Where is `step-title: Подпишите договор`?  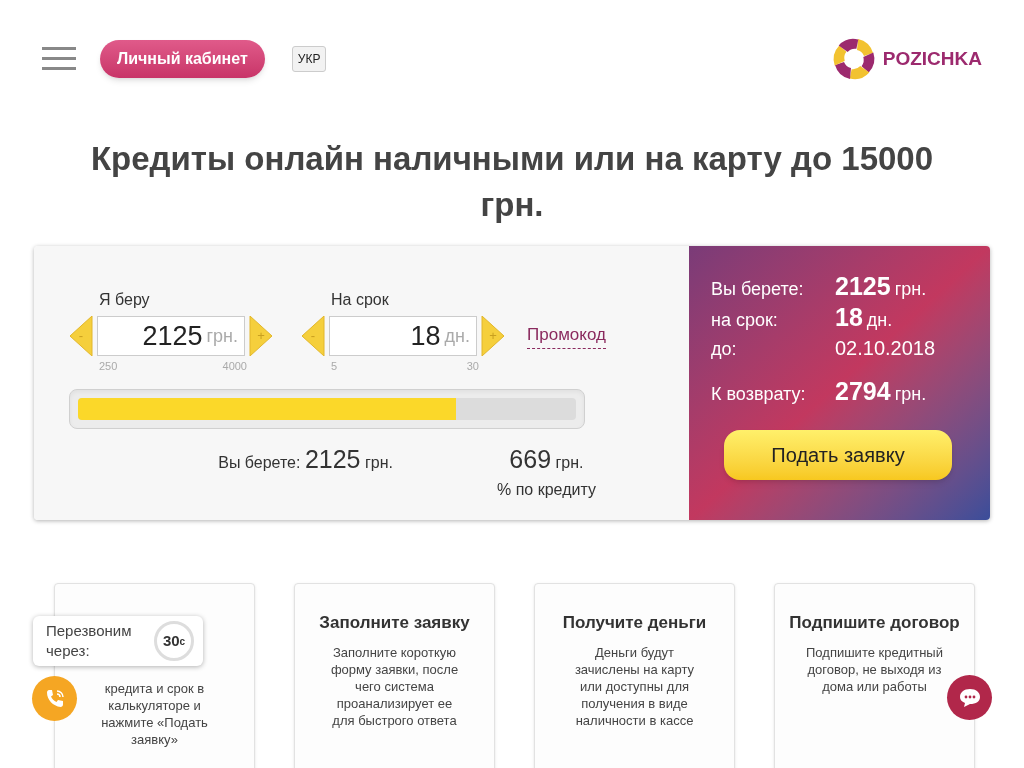 step-title: Подпишите договор is located at coordinates (874, 623).